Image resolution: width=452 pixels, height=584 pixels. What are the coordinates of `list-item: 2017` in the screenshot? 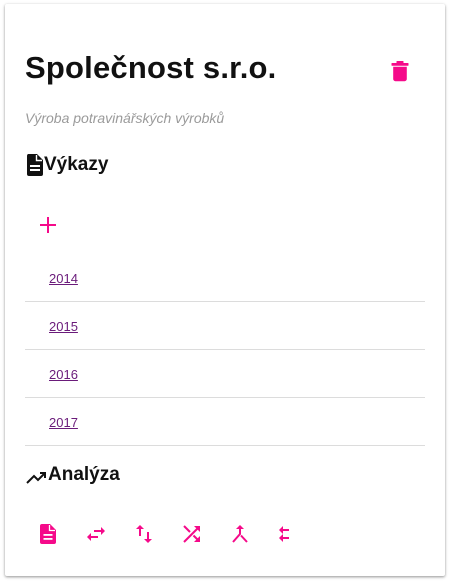 It's located at (225, 422).